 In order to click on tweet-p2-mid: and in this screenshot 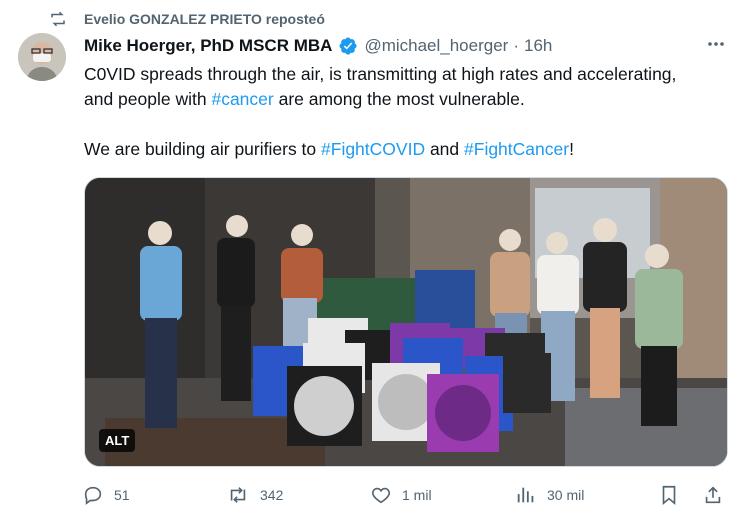, I will do `click(445, 149)`.